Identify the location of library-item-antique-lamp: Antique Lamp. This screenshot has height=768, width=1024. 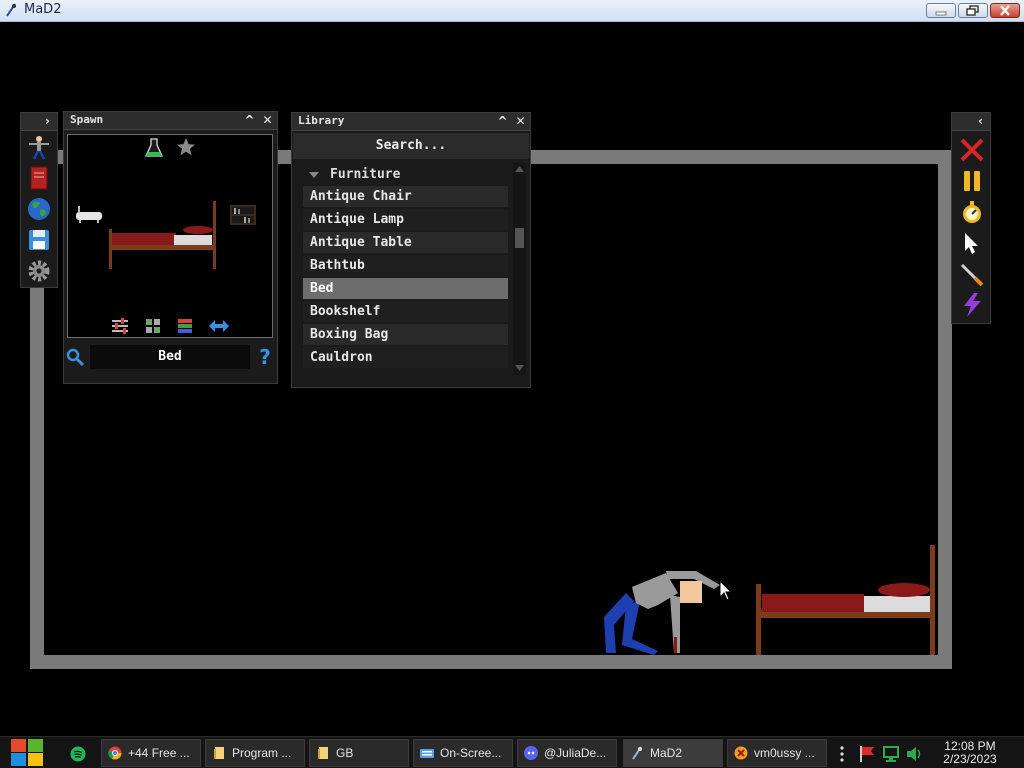
(405, 219).